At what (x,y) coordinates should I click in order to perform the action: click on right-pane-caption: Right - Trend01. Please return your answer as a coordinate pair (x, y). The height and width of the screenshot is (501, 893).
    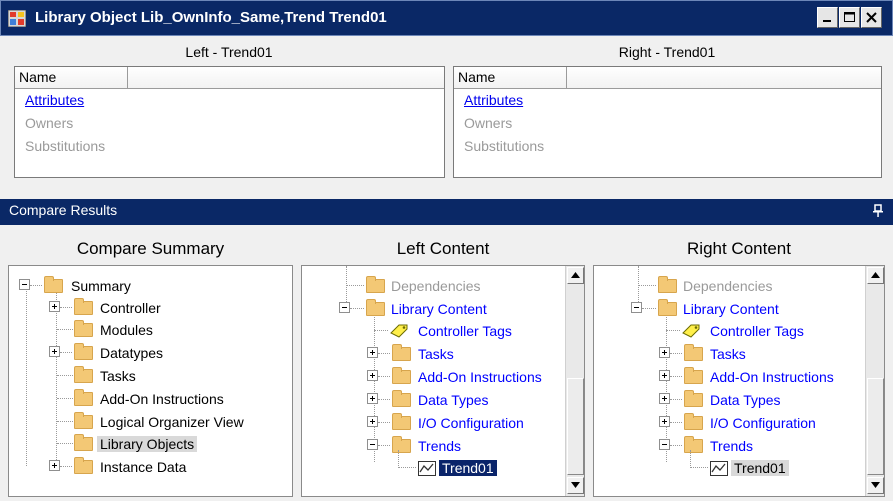
    Looking at the image, I should click on (667, 52).